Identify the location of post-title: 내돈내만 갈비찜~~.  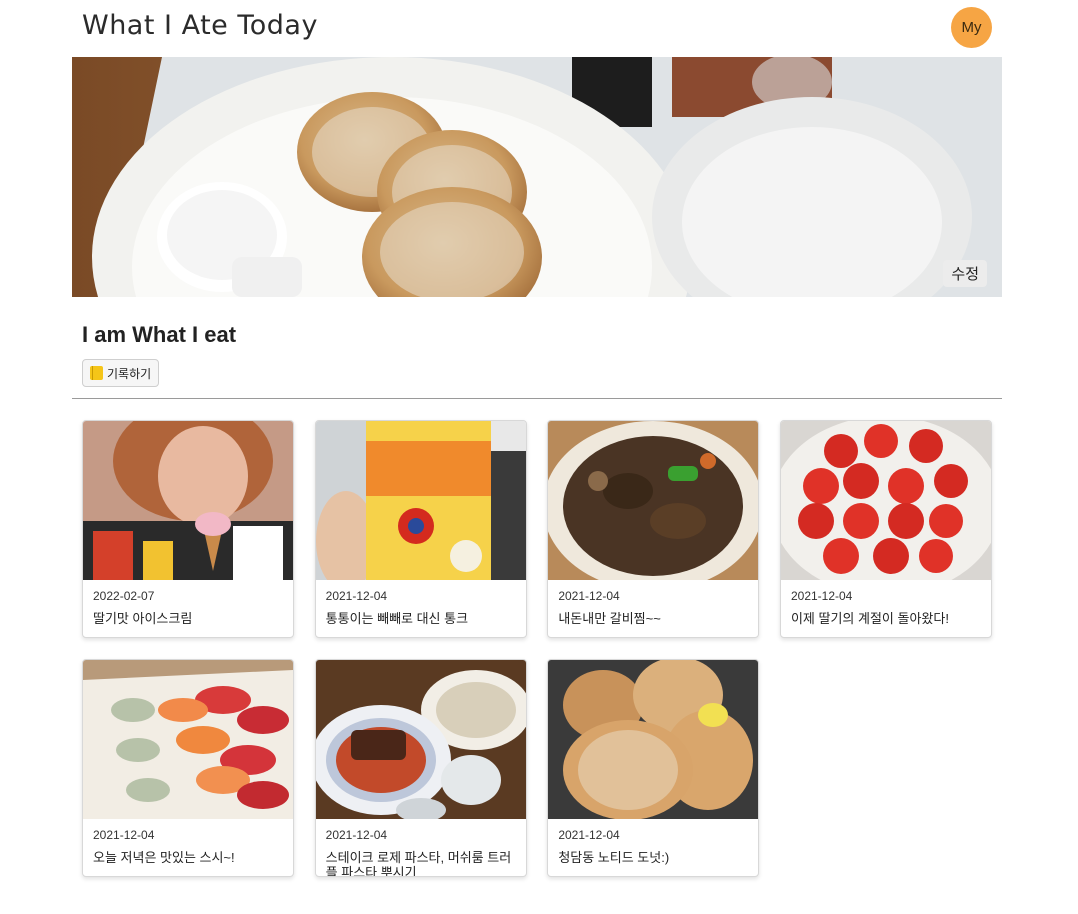
(609, 618).